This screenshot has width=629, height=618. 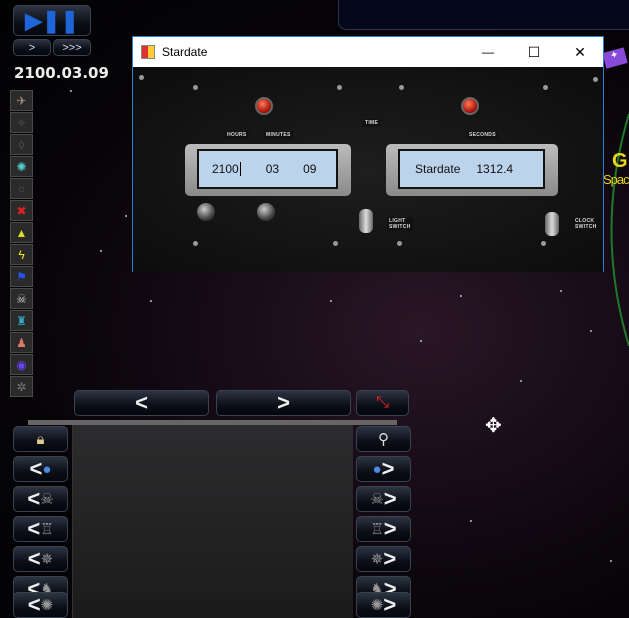 What do you see at coordinates (366, 221) in the screenshot?
I see `light-switch-toggle` at bounding box center [366, 221].